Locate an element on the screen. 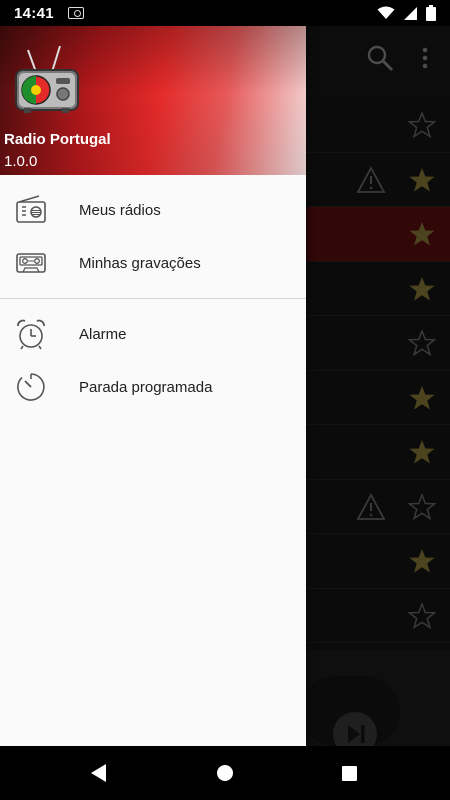  menu-item-label: Parada programada is located at coordinates (146, 387).